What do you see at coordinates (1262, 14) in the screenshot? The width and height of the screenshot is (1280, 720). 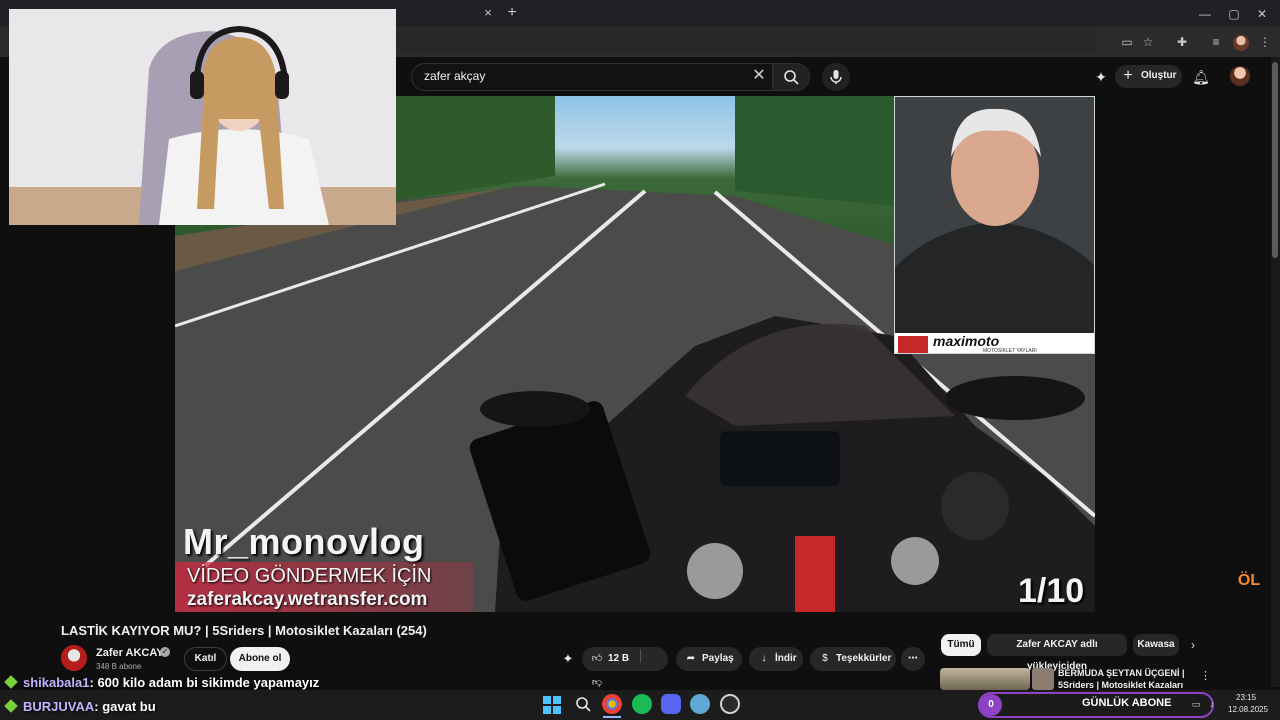 I see `close-window-icon: ✕` at bounding box center [1262, 14].